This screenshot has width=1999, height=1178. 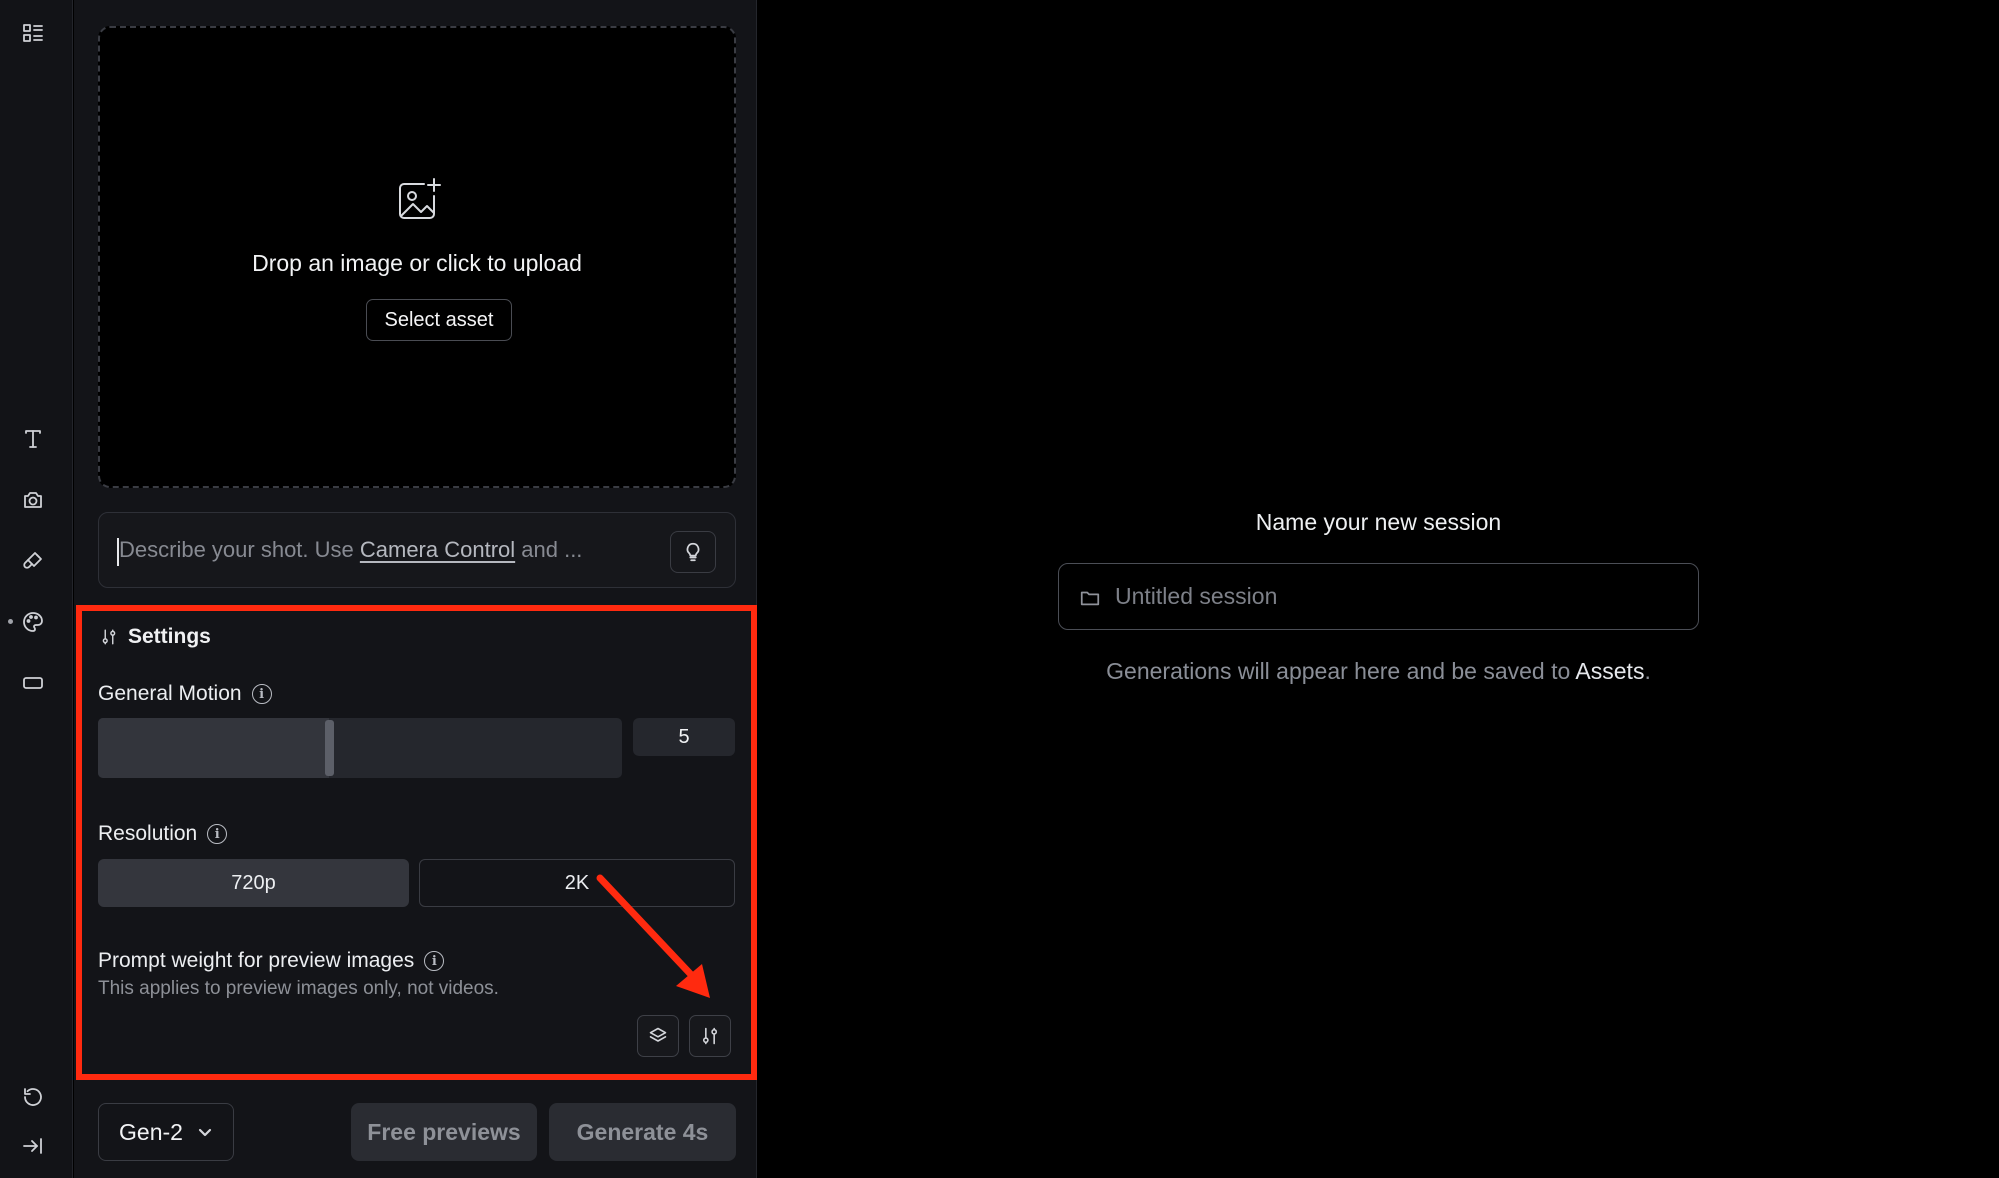 What do you see at coordinates (1609, 671) in the screenshot?
I see `assets-link: Assets` at bounding box center [1609, 671].